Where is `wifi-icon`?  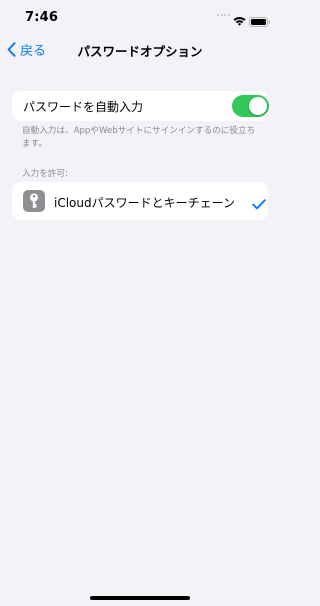 wifi-icon is located at coordinates (239, 20).